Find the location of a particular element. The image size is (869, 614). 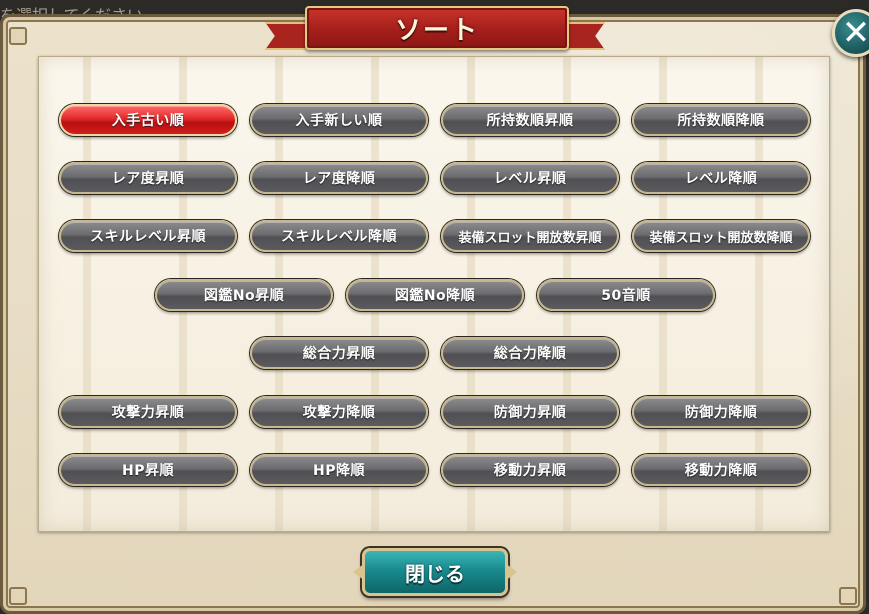

sort-button-total-power-desc: 総合力降順 is located at coordinates (530, 353).